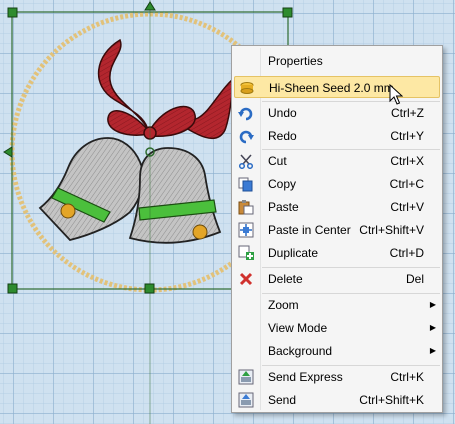 This screenshot has width=455, height=424. What do you see at coordinates (331, 88) in the screenshot?
I see `menu-item-label: Hi-Sheen Seed 2.0 mm` at bounding box center [331, 88].